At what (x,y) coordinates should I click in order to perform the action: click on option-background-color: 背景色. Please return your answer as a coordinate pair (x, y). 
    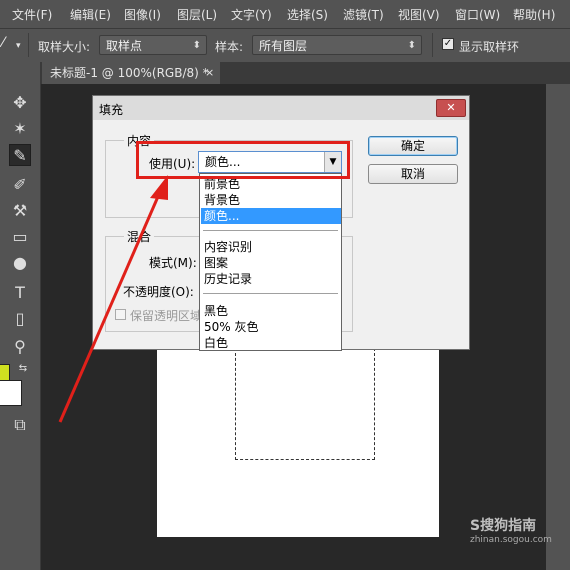
    Looking at the image, I should click on (271, 200).